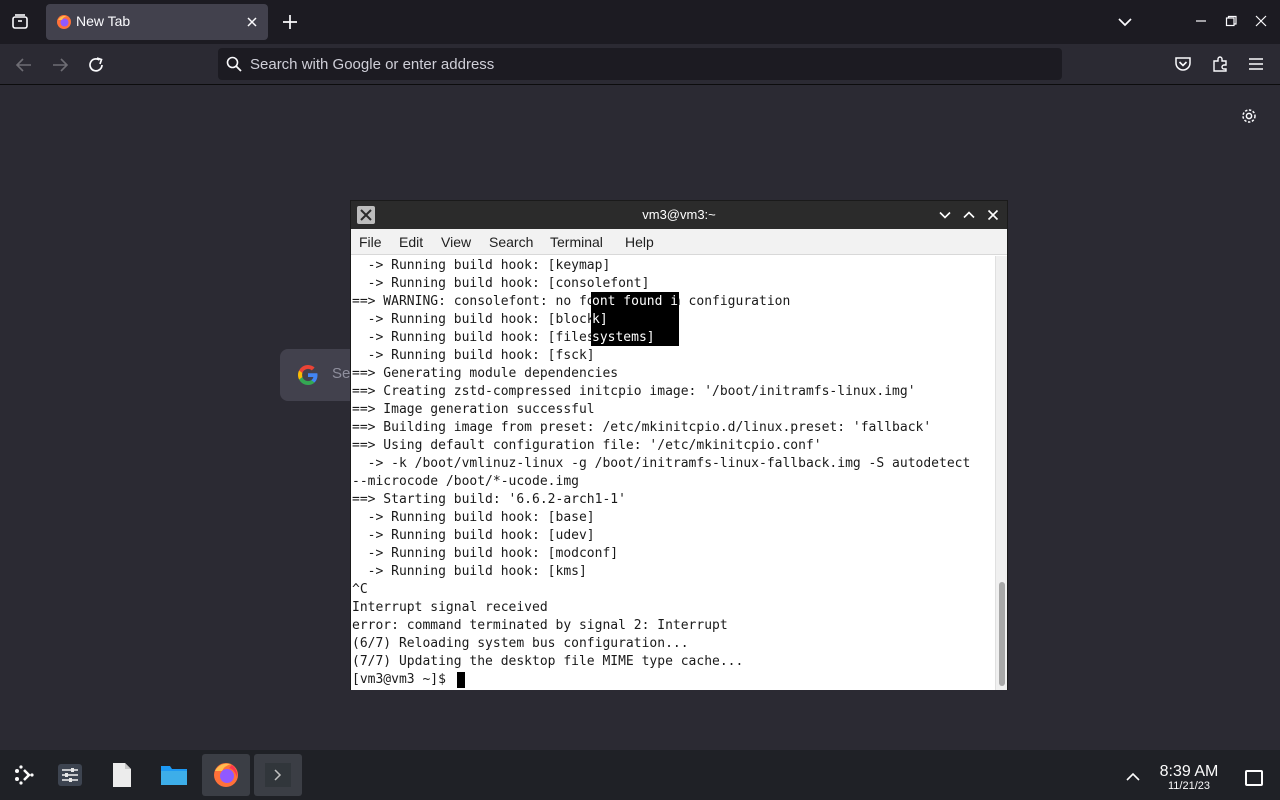  I want to click on pocket-icon, so click(1183, 64).